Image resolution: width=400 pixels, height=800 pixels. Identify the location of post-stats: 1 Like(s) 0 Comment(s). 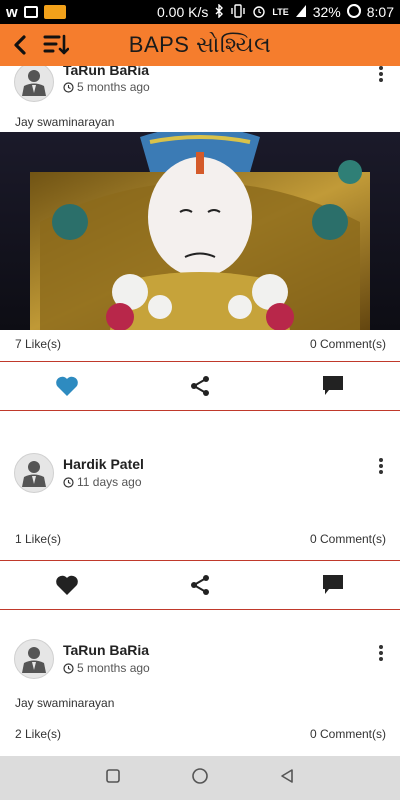
(200, 539).